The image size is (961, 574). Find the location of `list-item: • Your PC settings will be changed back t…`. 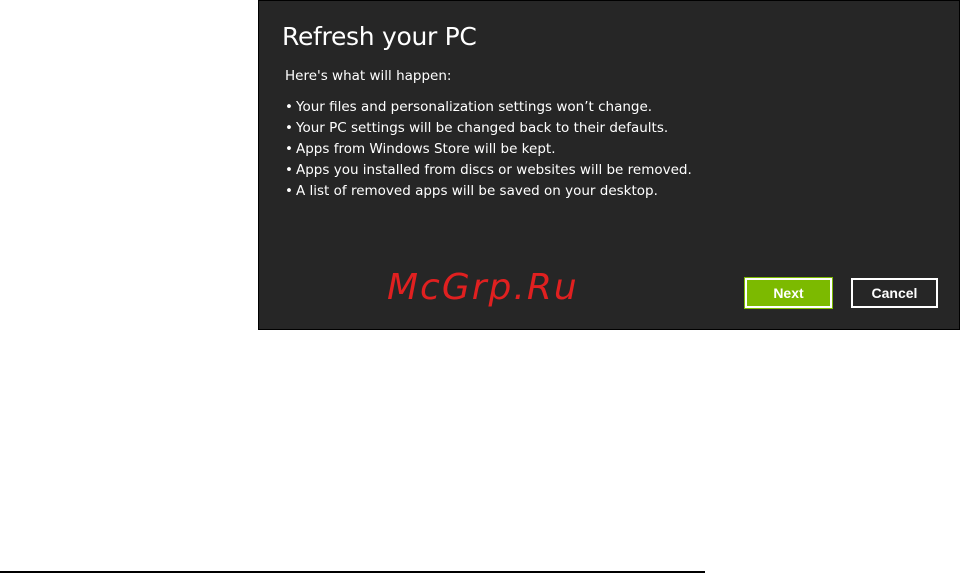

list-item: • Your PC settings will be changed back t… is located at coordinates (488, 128).